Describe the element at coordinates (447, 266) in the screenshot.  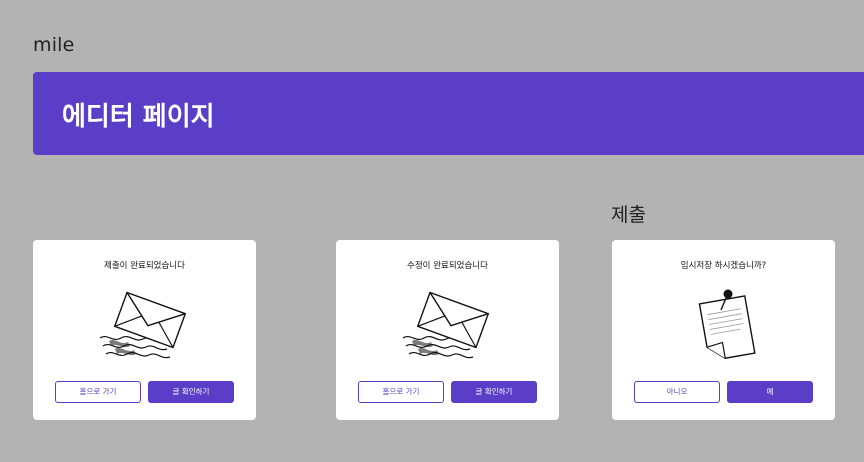
I see `modal-title: 수정이 완료되었습니다` at that location.